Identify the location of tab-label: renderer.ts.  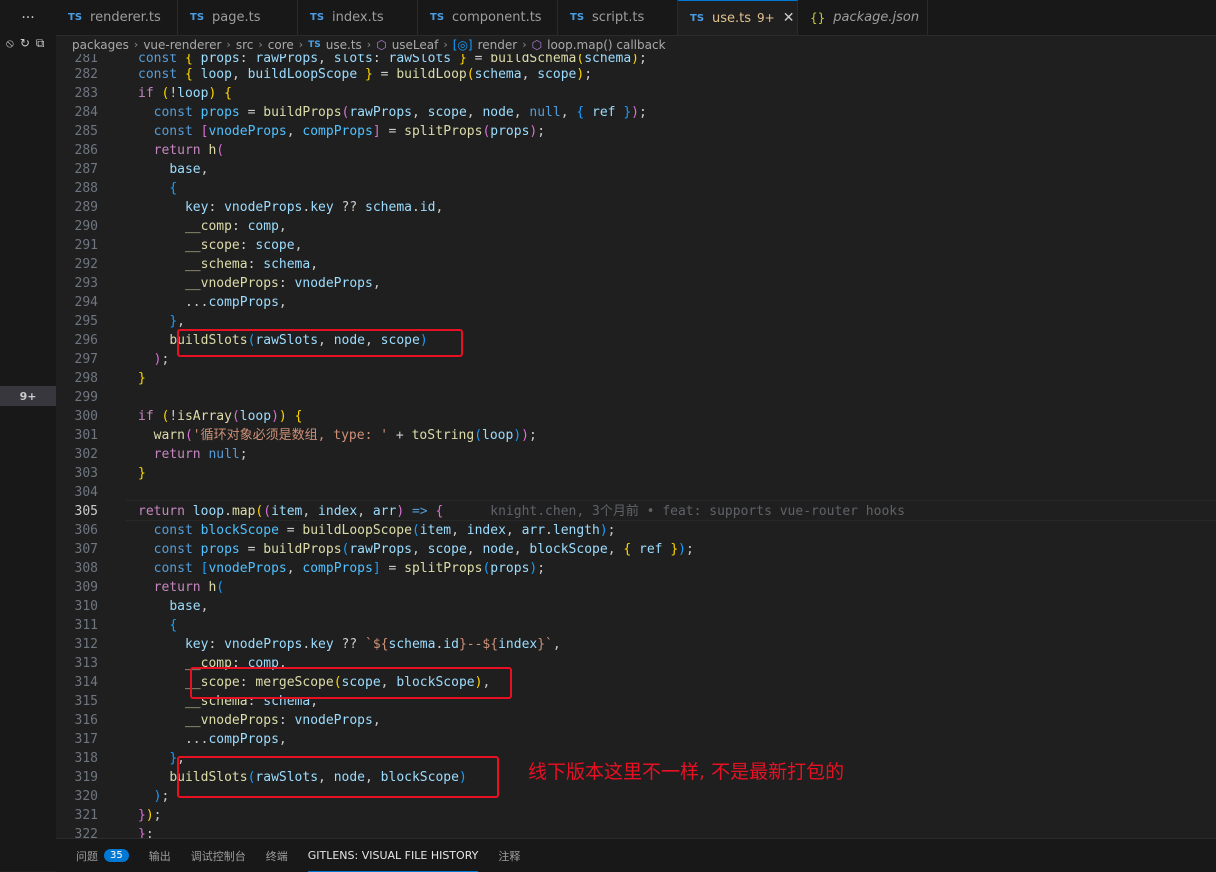
(125, 17).